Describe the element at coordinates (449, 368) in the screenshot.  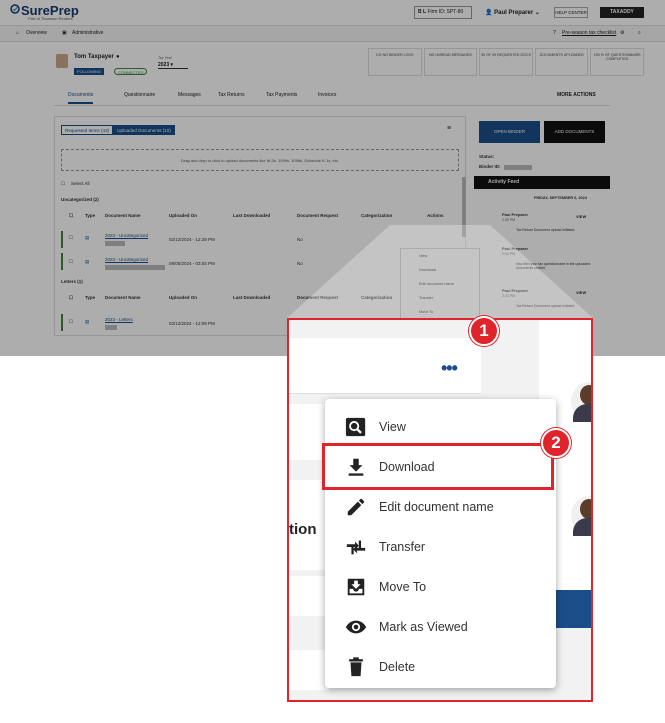
I see `more-actions-dots-icon: •••` at that location.